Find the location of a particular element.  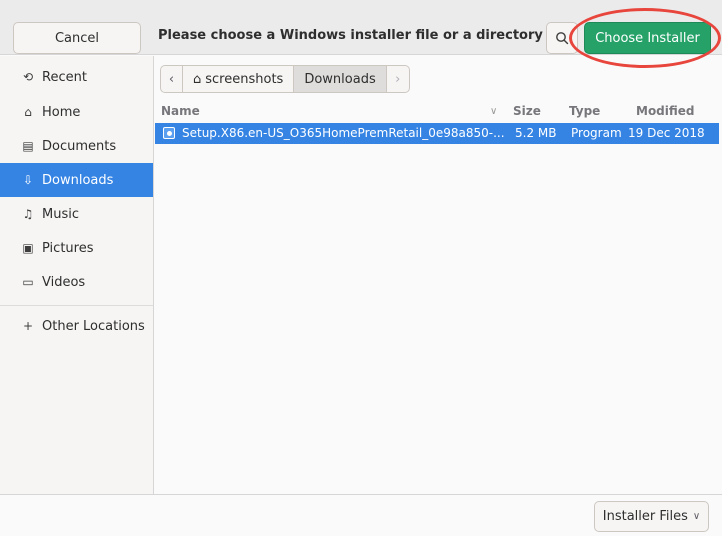

search-button is located at coordinates (562, 38).